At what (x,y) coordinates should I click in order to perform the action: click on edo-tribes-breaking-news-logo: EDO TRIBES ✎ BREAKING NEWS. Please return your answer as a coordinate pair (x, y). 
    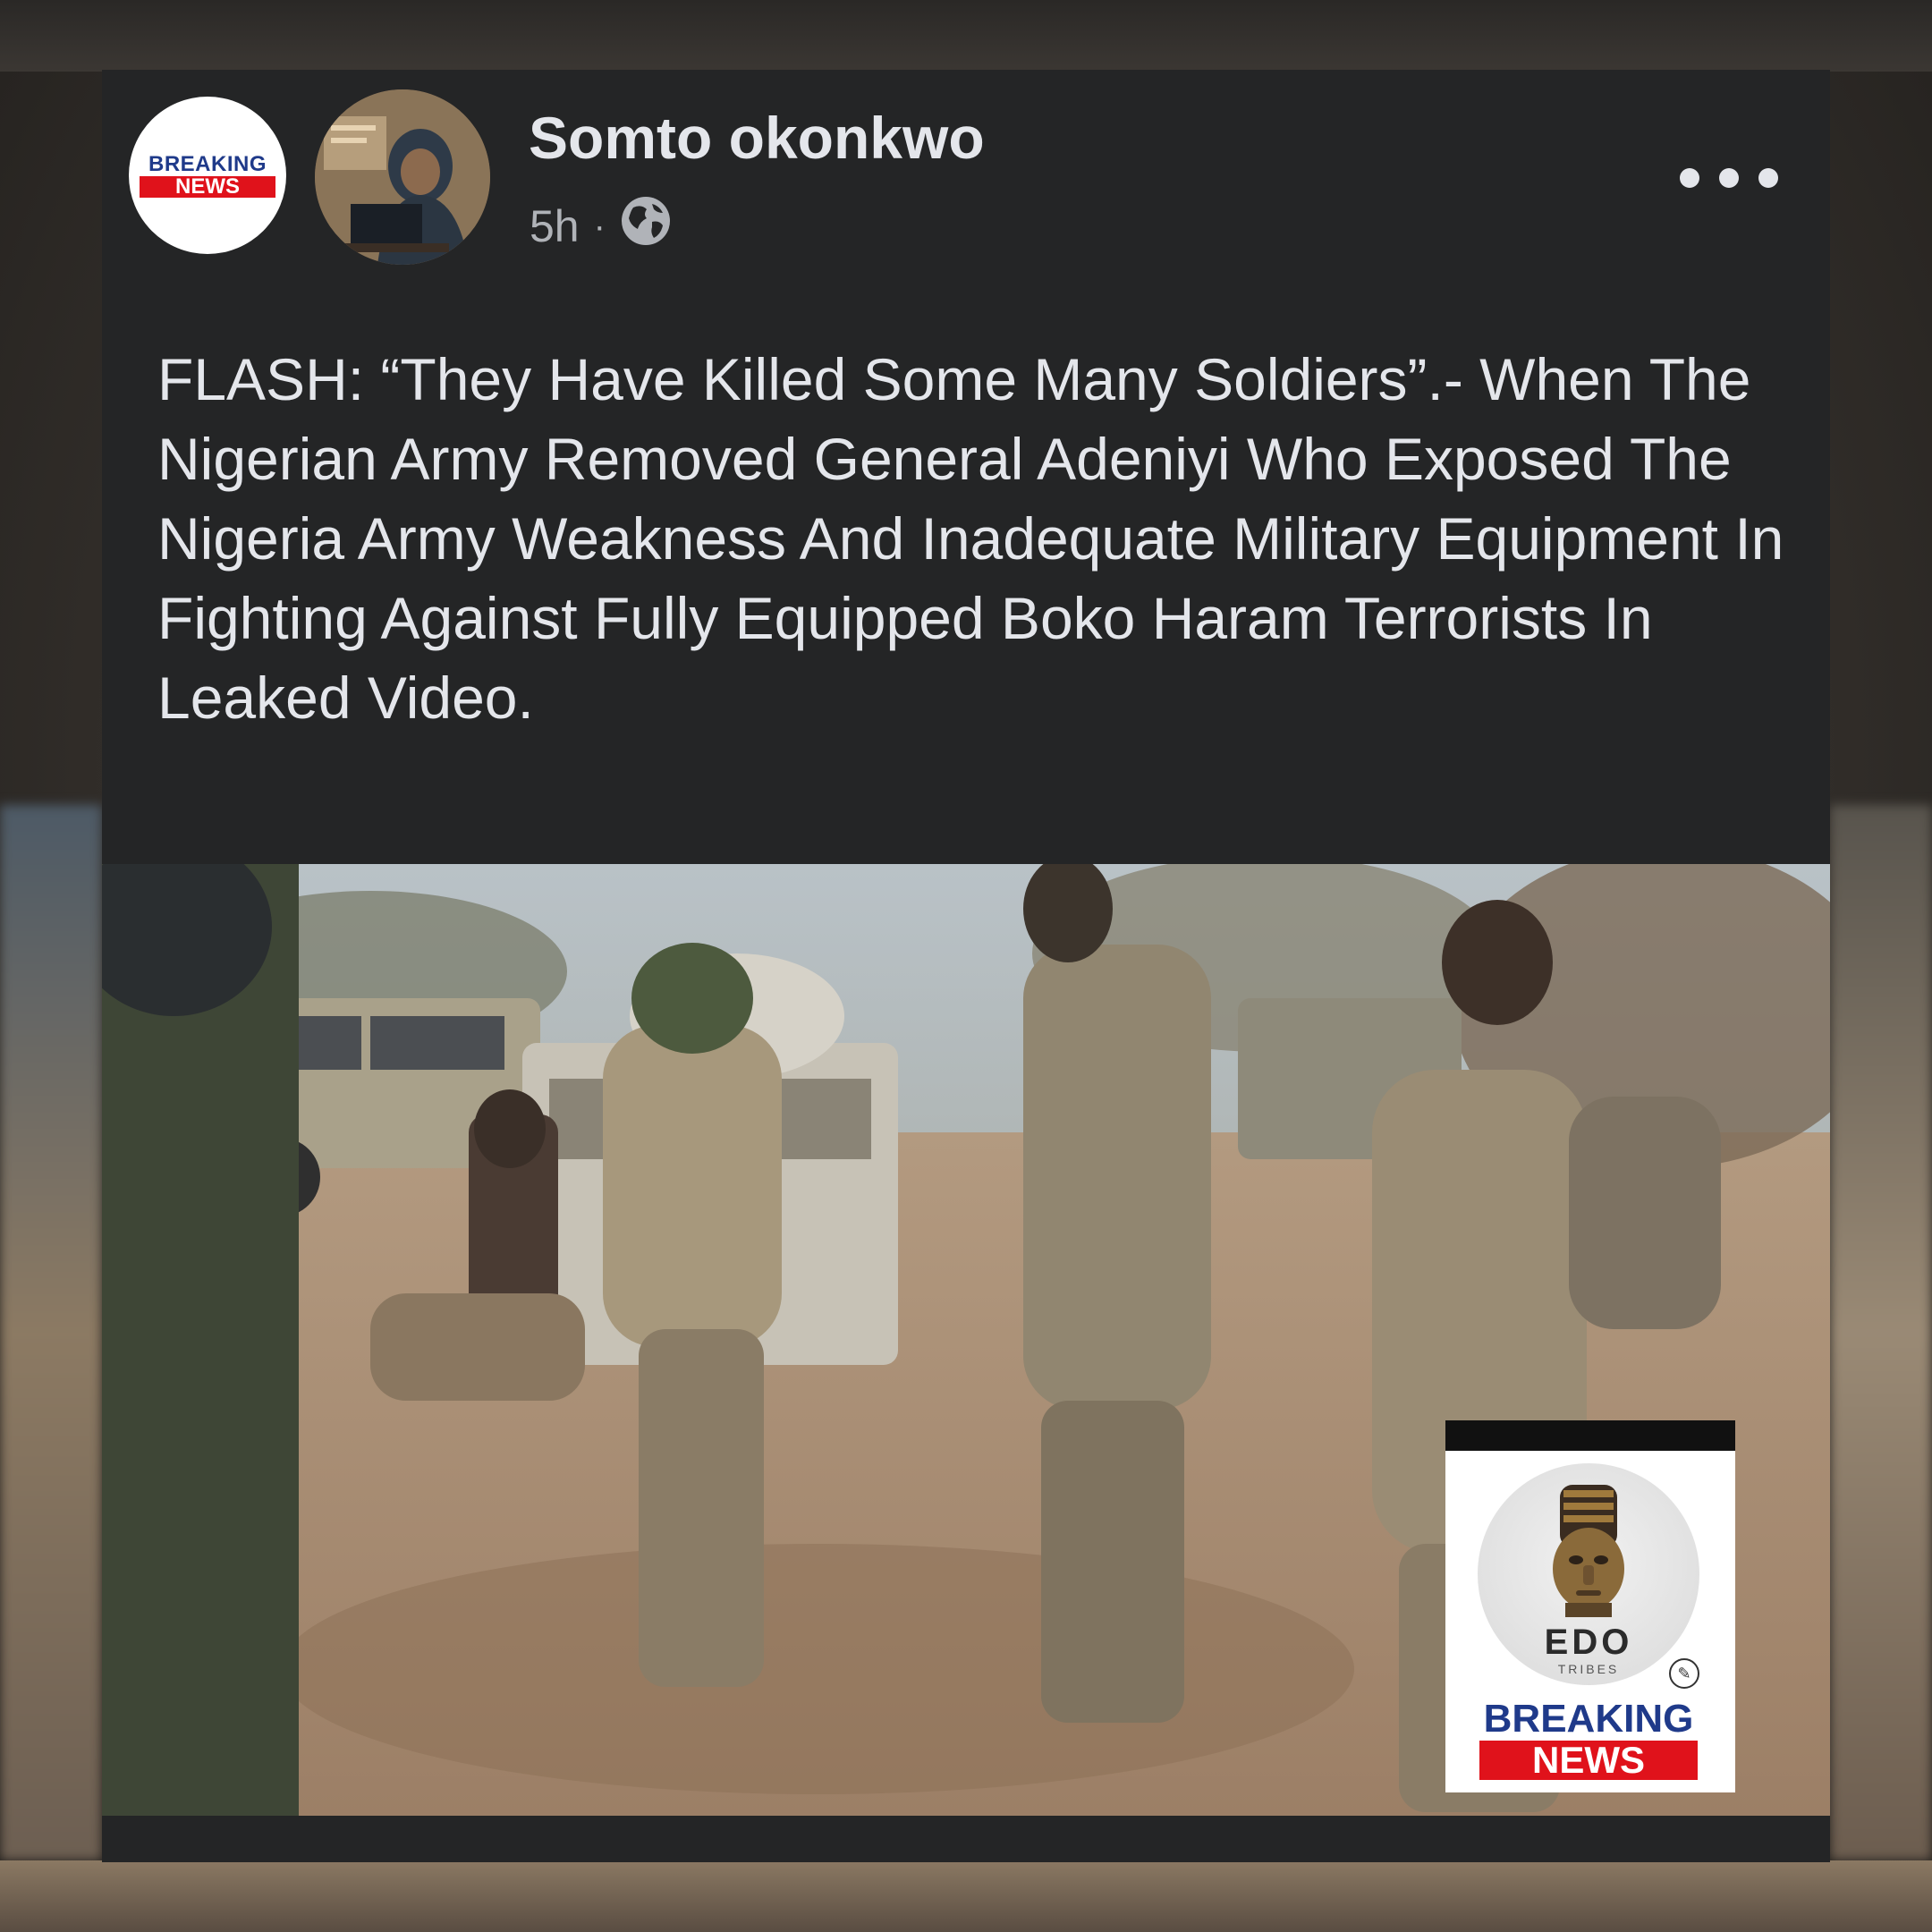
    Looking at the image, I should click on (1590, 1606).